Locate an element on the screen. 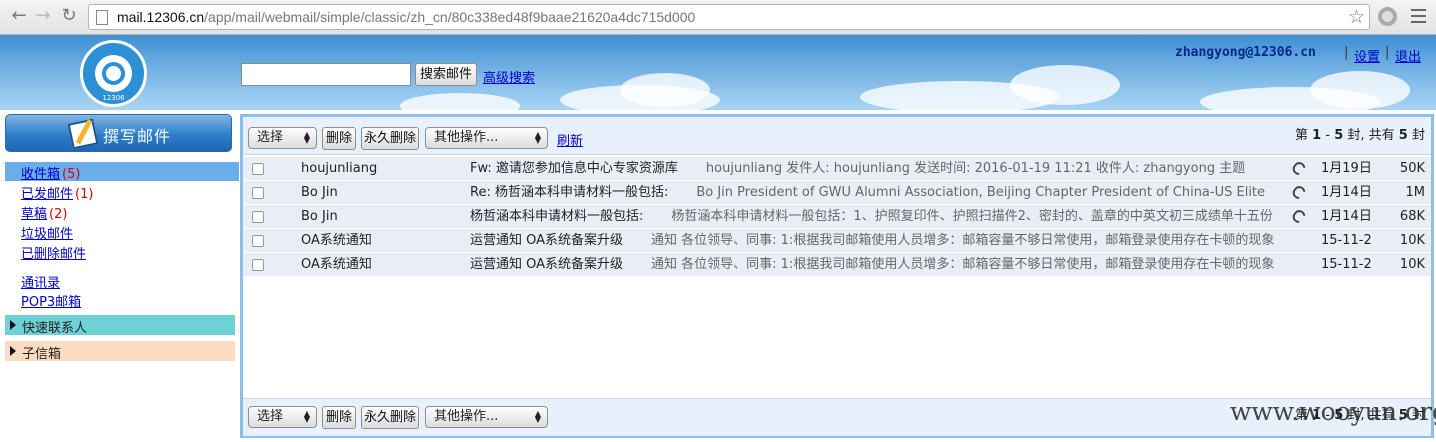  folder-inbox: 收件箱 (5) is located at coordinates (50, 172).